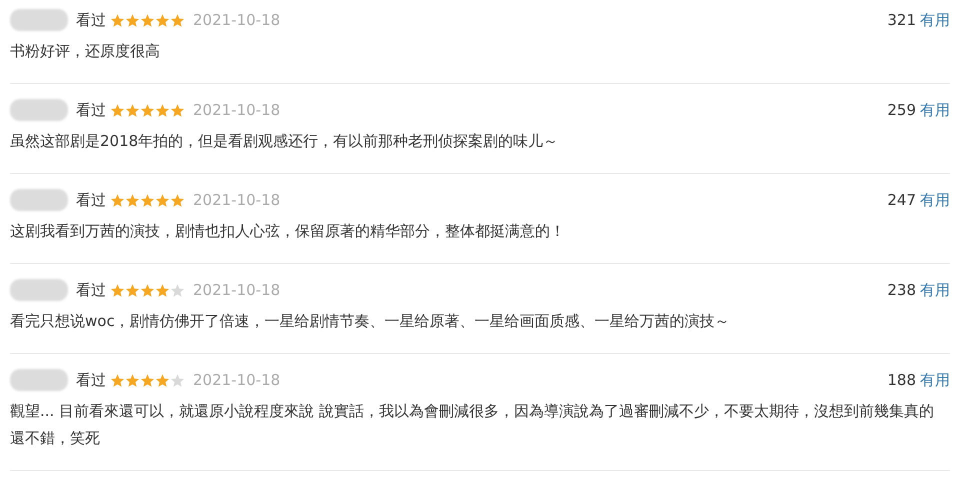 This screenshot has width=980, height=482. Describe the element at coordinates (288, 231) in the screenshot. I see `review-text: 这剧我看到万茜的演技，剧情也扣人心弦，保留原著的精华部分，整体都挺满意的！` at that location.